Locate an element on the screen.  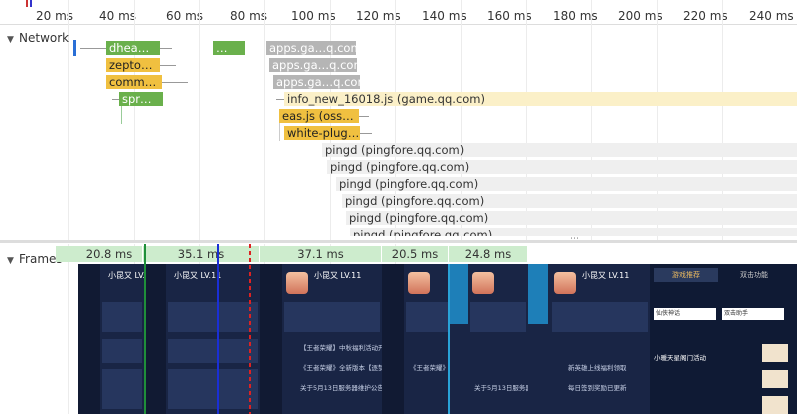
screenshot-list-item: 仙侠神话 is located at coordinates (685, 314).